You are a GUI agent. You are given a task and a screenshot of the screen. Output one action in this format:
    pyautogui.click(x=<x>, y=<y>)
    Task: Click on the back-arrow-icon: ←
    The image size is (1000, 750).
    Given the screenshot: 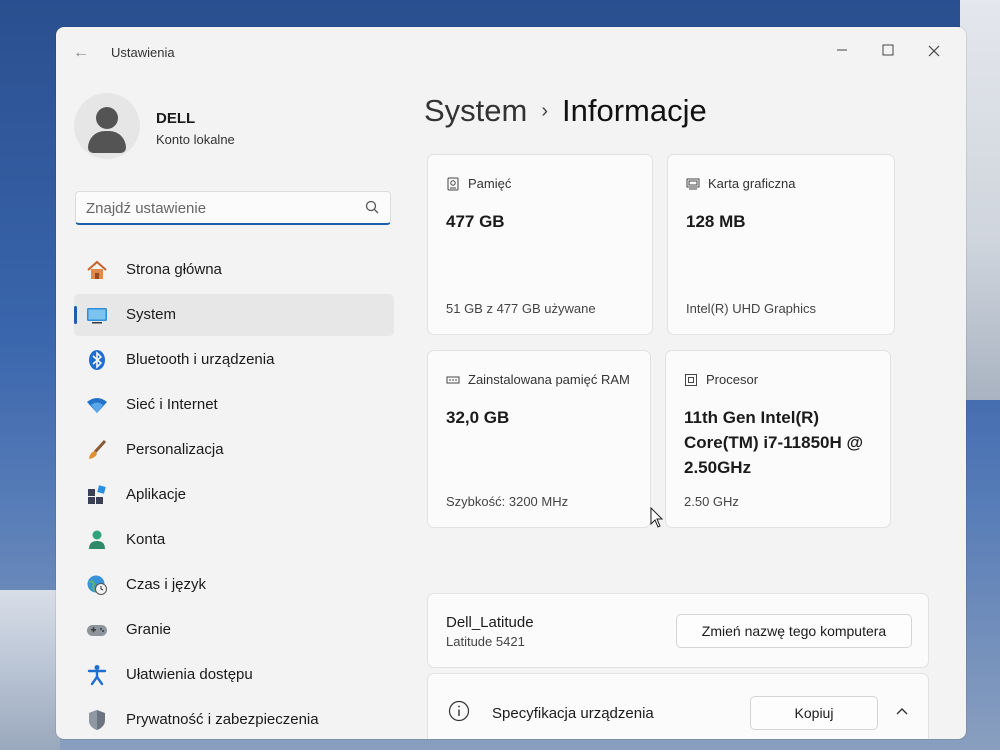 What is the action you would take?
    pyautogui.click(x=81, y=53)
    